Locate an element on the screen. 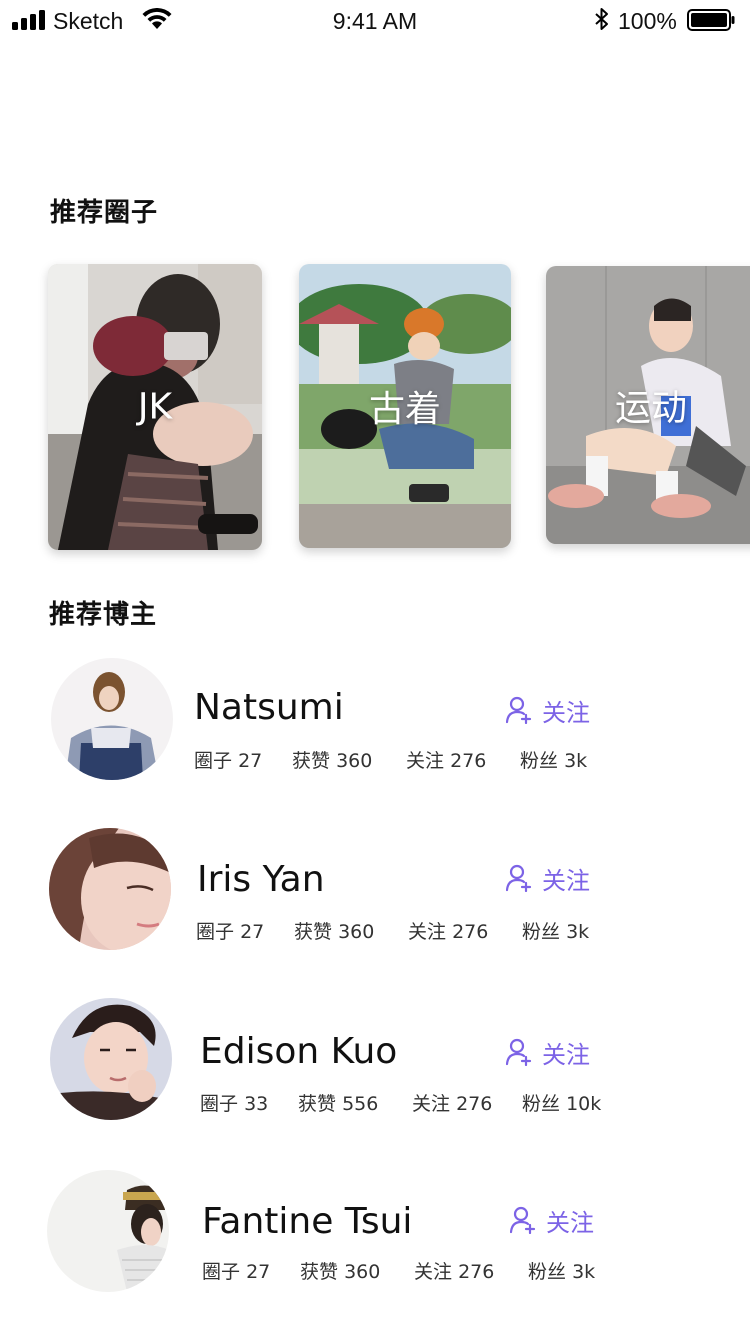 The image size is (750, 1334). blogger-name: Iris Yan is located at coordinates (261, 879).